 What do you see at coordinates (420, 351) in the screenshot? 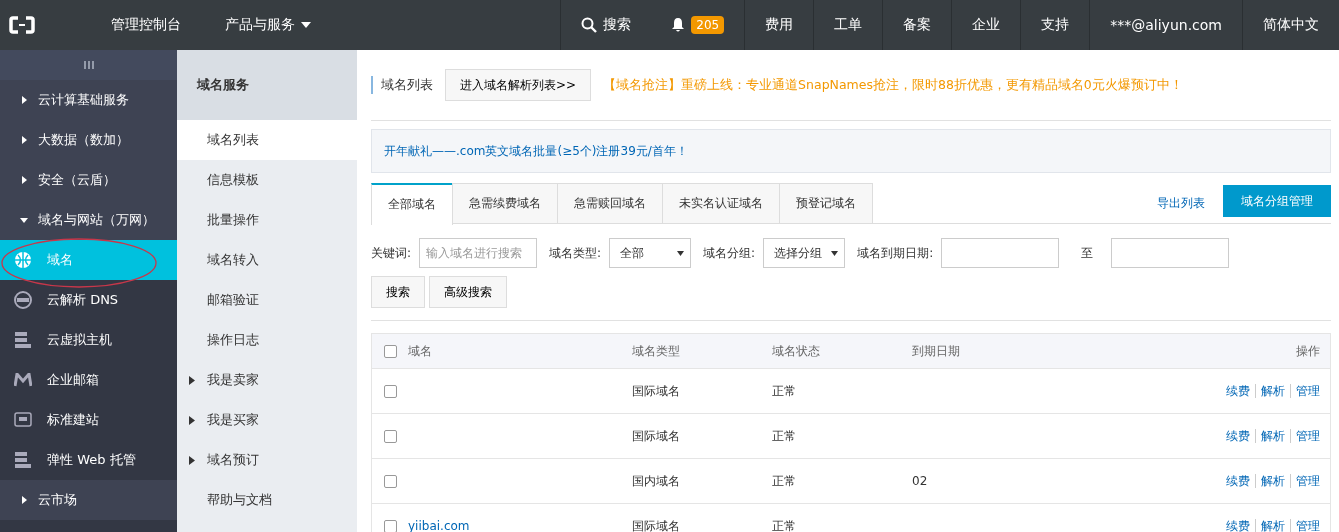
I see `column-header: 域名` at bounding box center [420, 351].